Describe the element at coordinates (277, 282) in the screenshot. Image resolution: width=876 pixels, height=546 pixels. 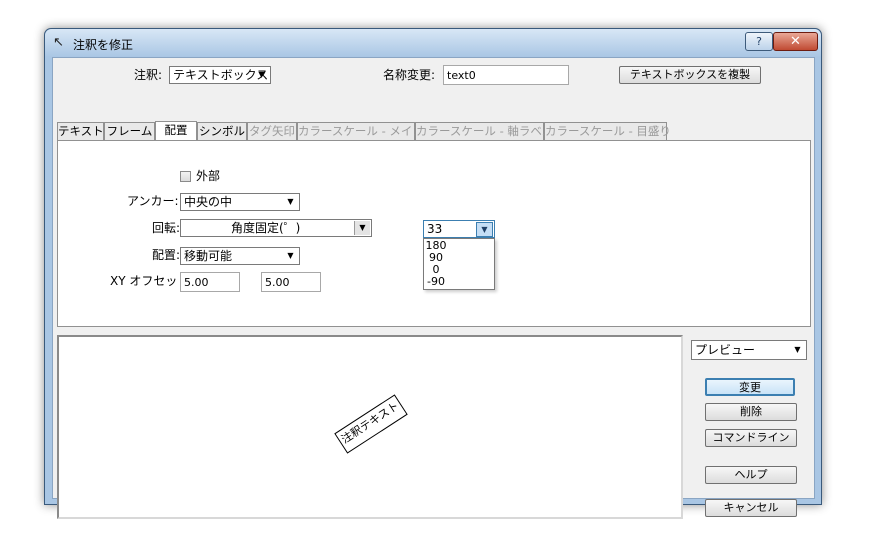
I see `y-offset-value: 5.00` at that location.